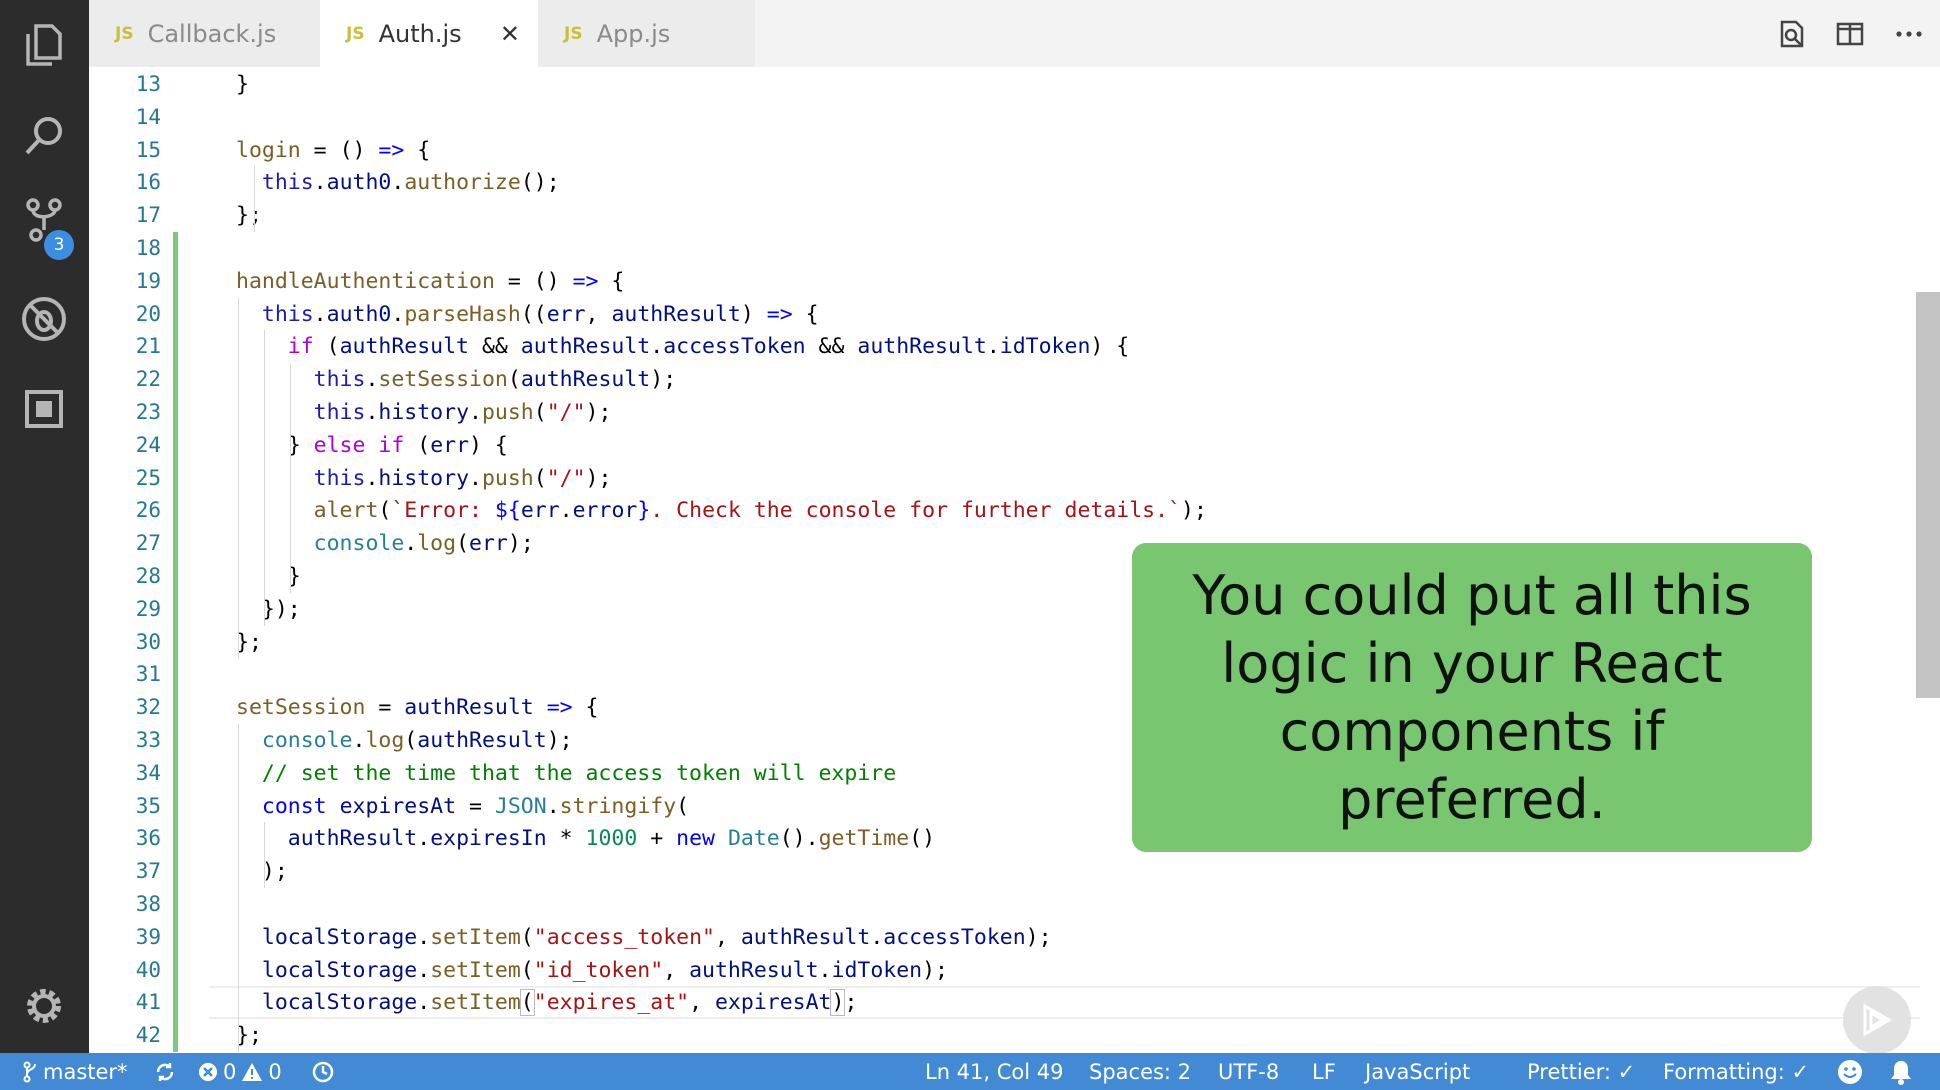  I want to click on code-line: console.log(err);, so click(385, 543).